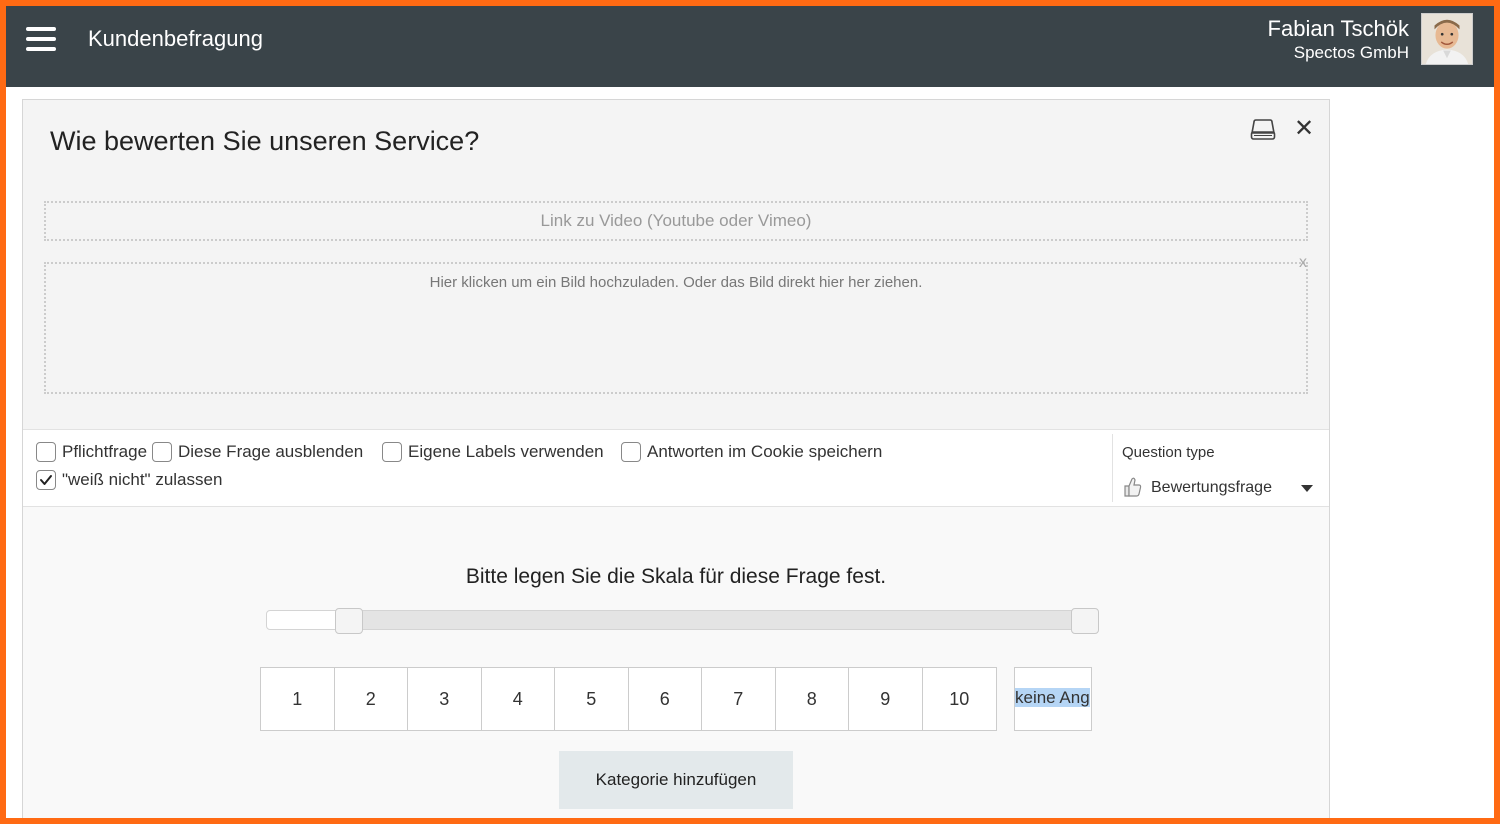 The height and width of the screenshot is (824, 1500). Describe the element at coordinates (1338, 29) in the screenshot. I see `user-name: Fabian Tschök` at that location.